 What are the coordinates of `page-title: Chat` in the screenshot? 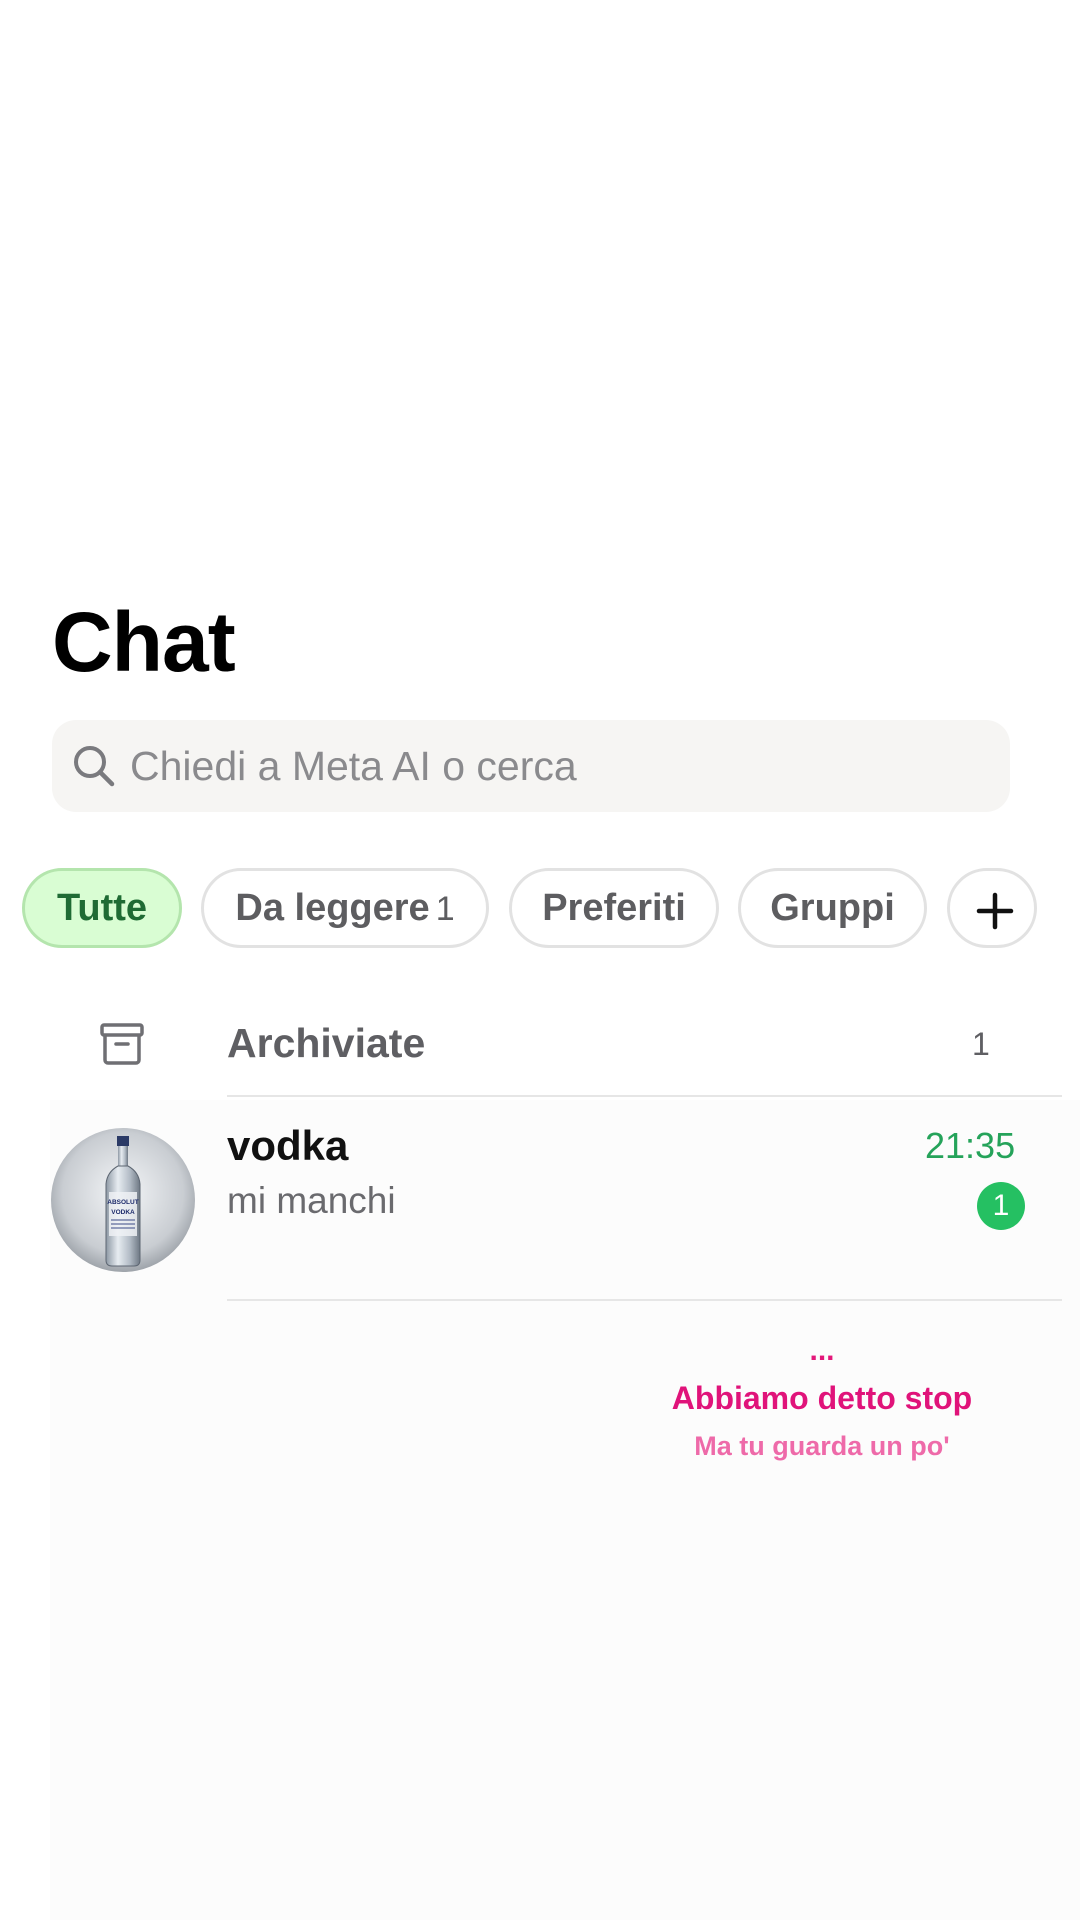 It's located at (144, 642).